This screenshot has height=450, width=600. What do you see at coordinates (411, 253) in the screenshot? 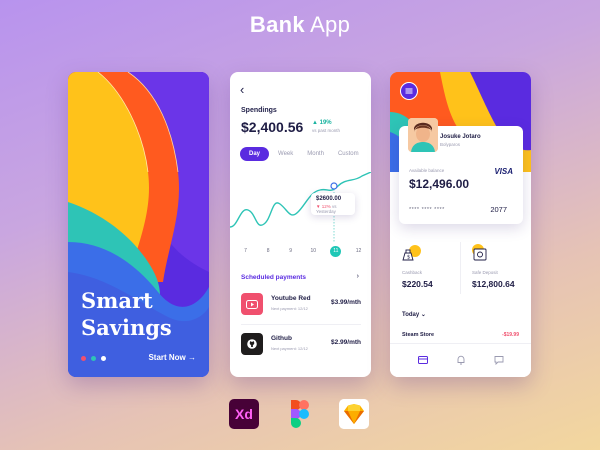
I see `money-bag-icon: $` at bounding box center [411, 253].